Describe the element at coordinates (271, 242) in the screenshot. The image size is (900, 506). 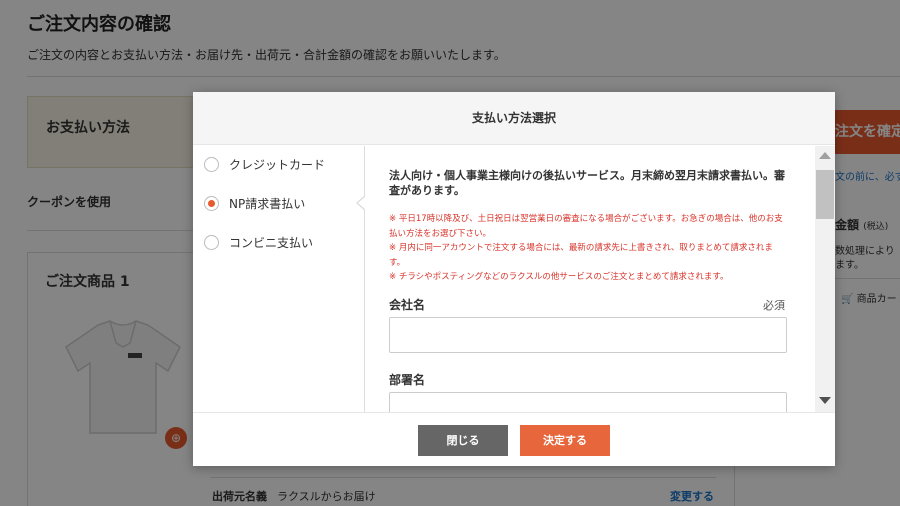
I see `option-label: コンビニ支払い` at that location.